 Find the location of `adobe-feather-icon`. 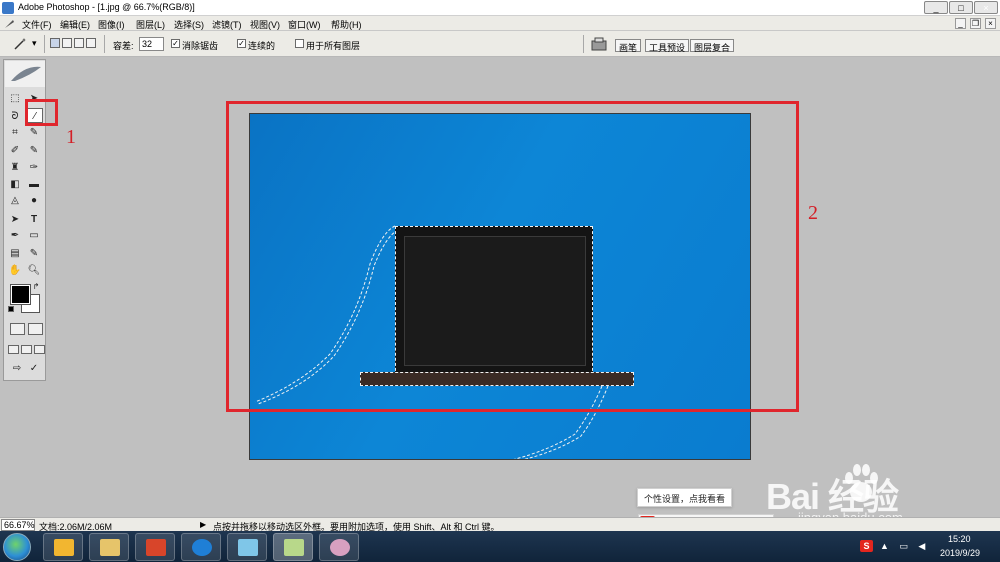

adobe-feather-icon is located at coordinates (25, 74).